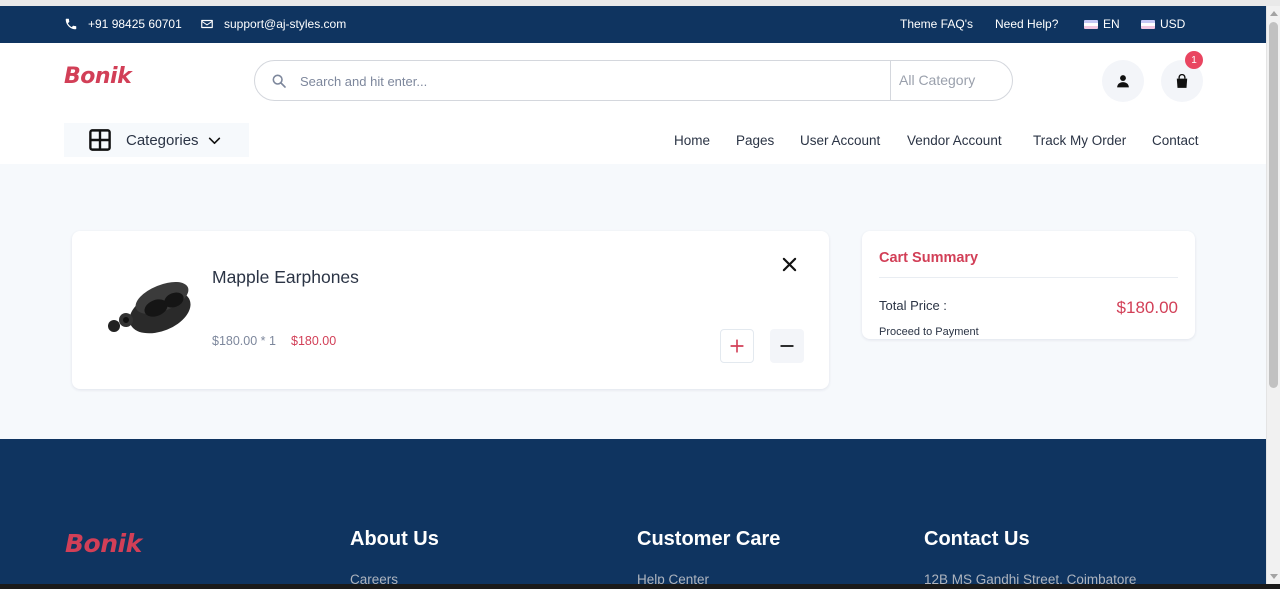 The height and width of the screenshot is (589, 1280). Describe the element at coordinates (100, 140) in the screenshot. I see `grid-icon` at that location.